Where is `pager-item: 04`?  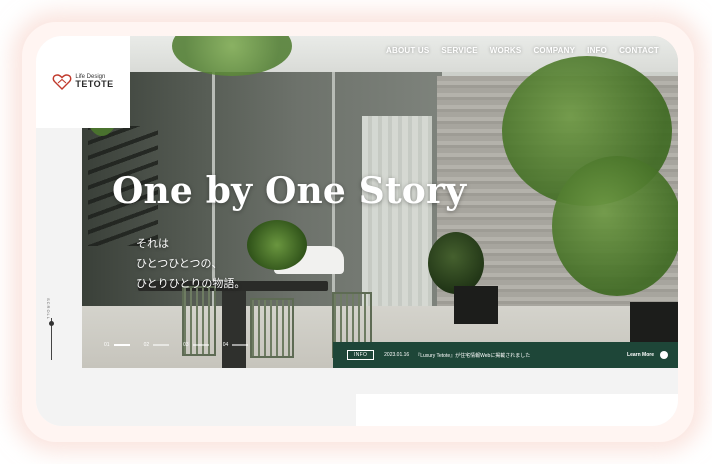 pager-item: 04 is located at coordinates (236, 345).